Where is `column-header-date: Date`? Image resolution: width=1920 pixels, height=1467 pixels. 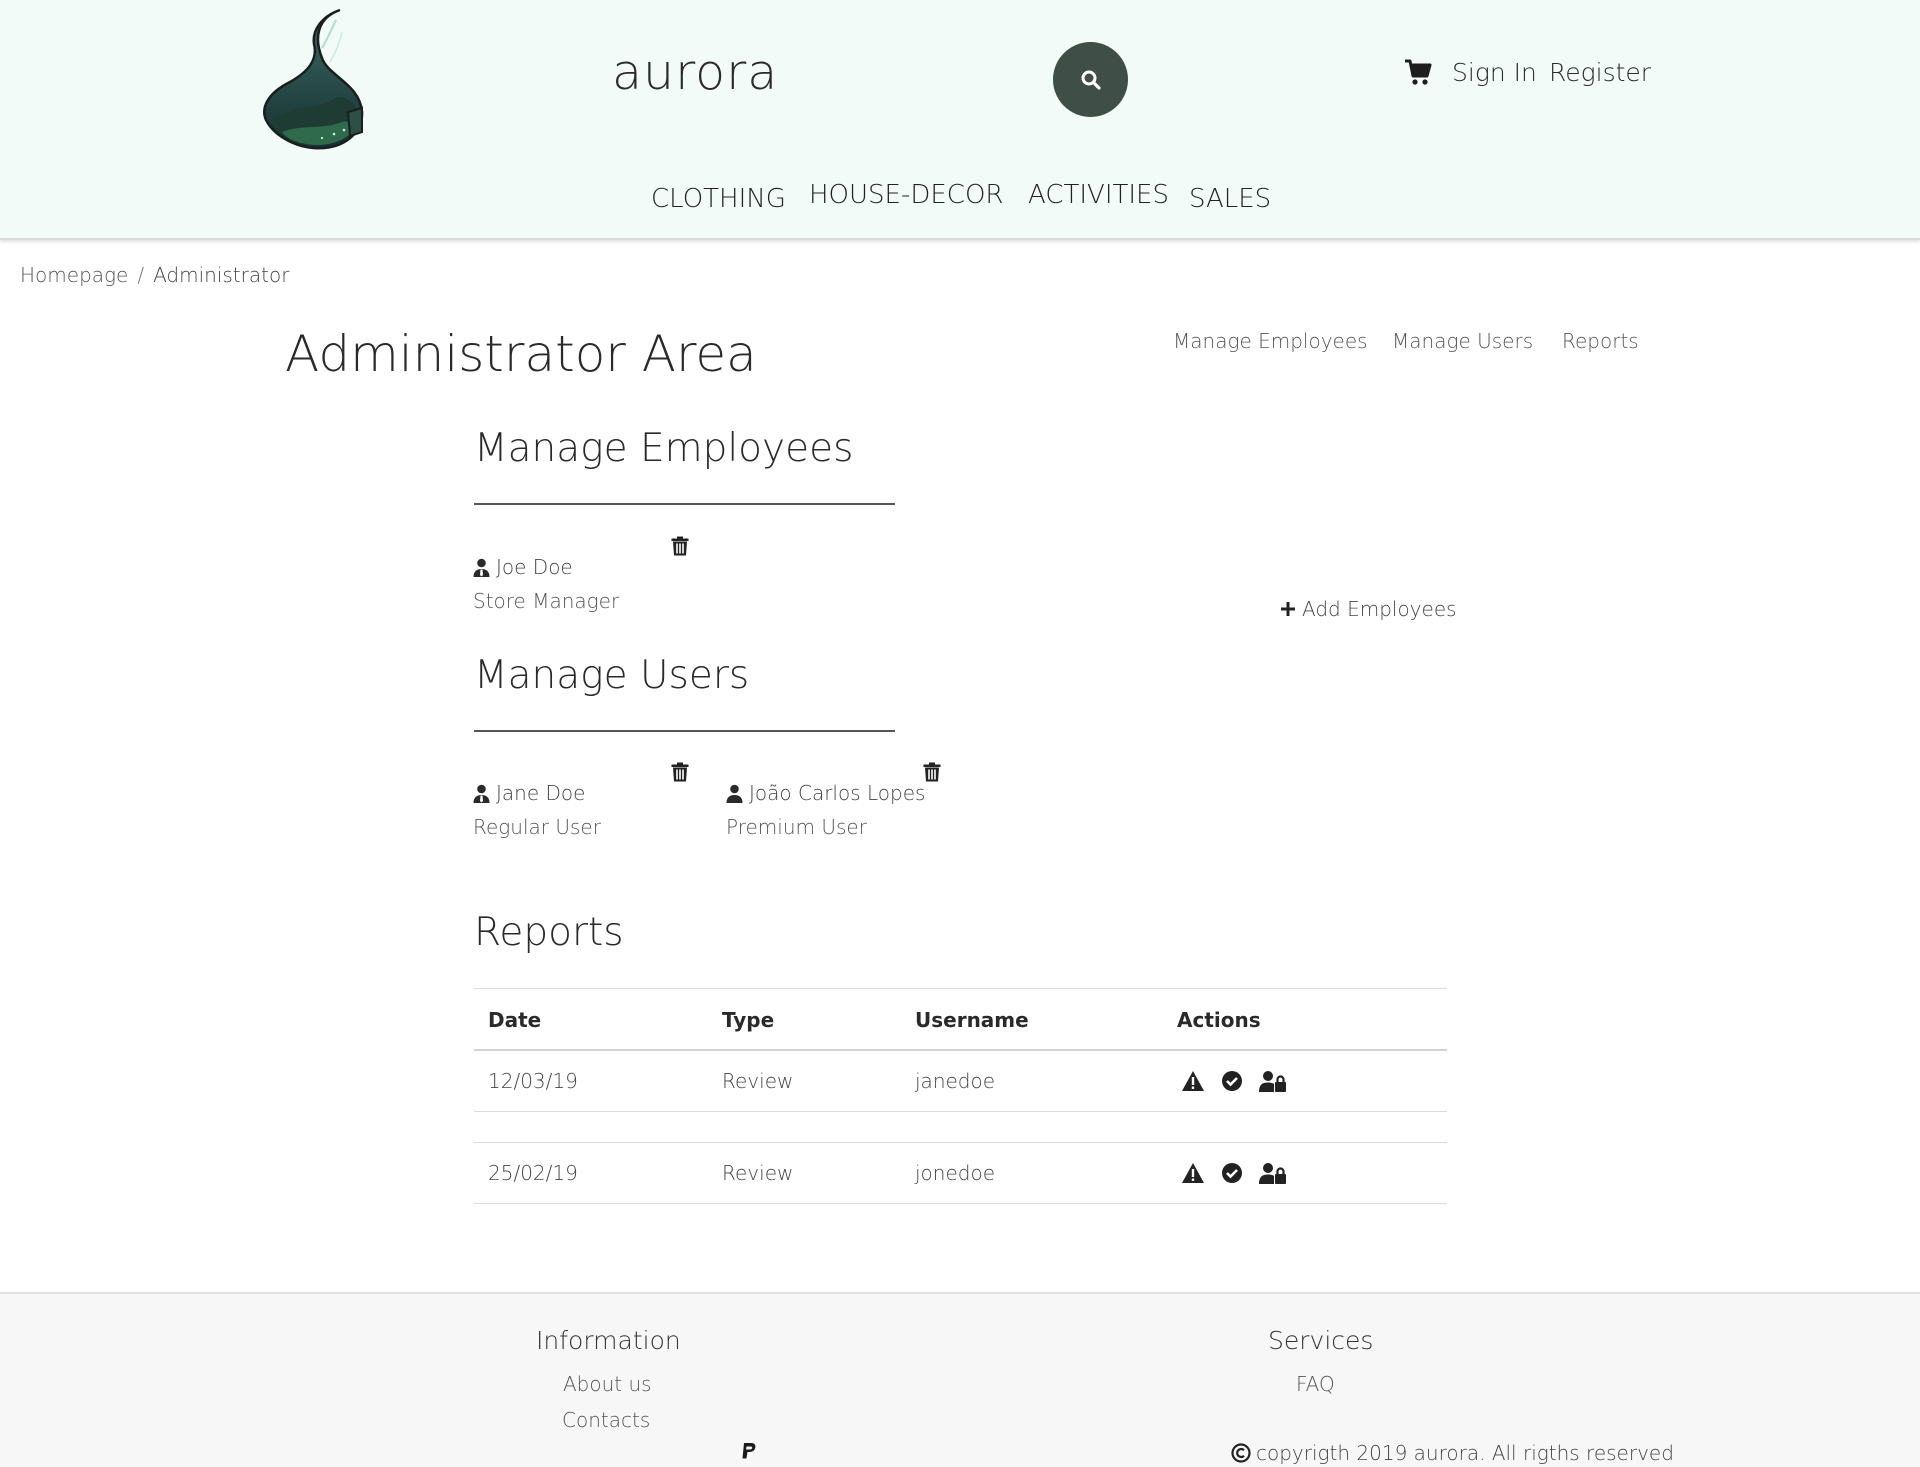
column-header-date: Date is located at coordinates (515, 1020).